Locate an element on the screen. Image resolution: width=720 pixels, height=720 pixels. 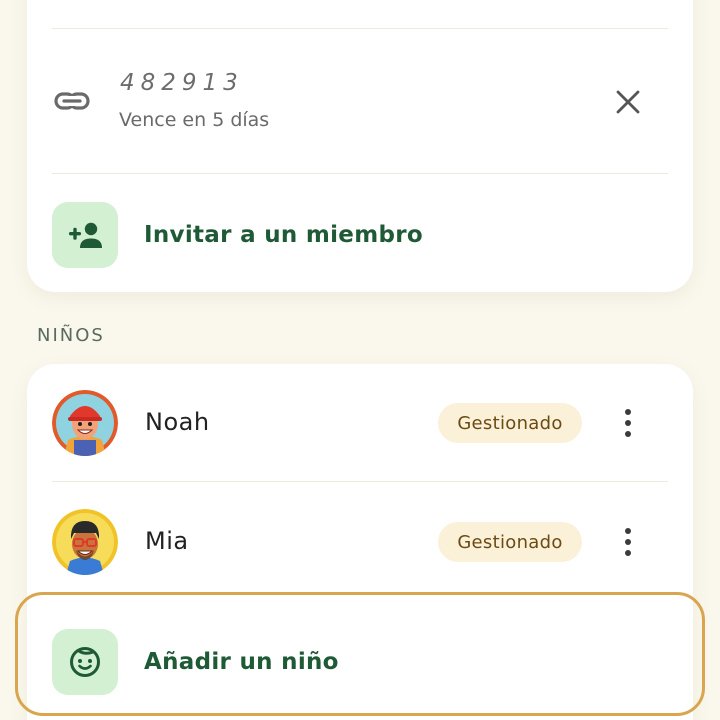
invite-member-label: Invitar a un miembro is located at coordinates (283, 235).